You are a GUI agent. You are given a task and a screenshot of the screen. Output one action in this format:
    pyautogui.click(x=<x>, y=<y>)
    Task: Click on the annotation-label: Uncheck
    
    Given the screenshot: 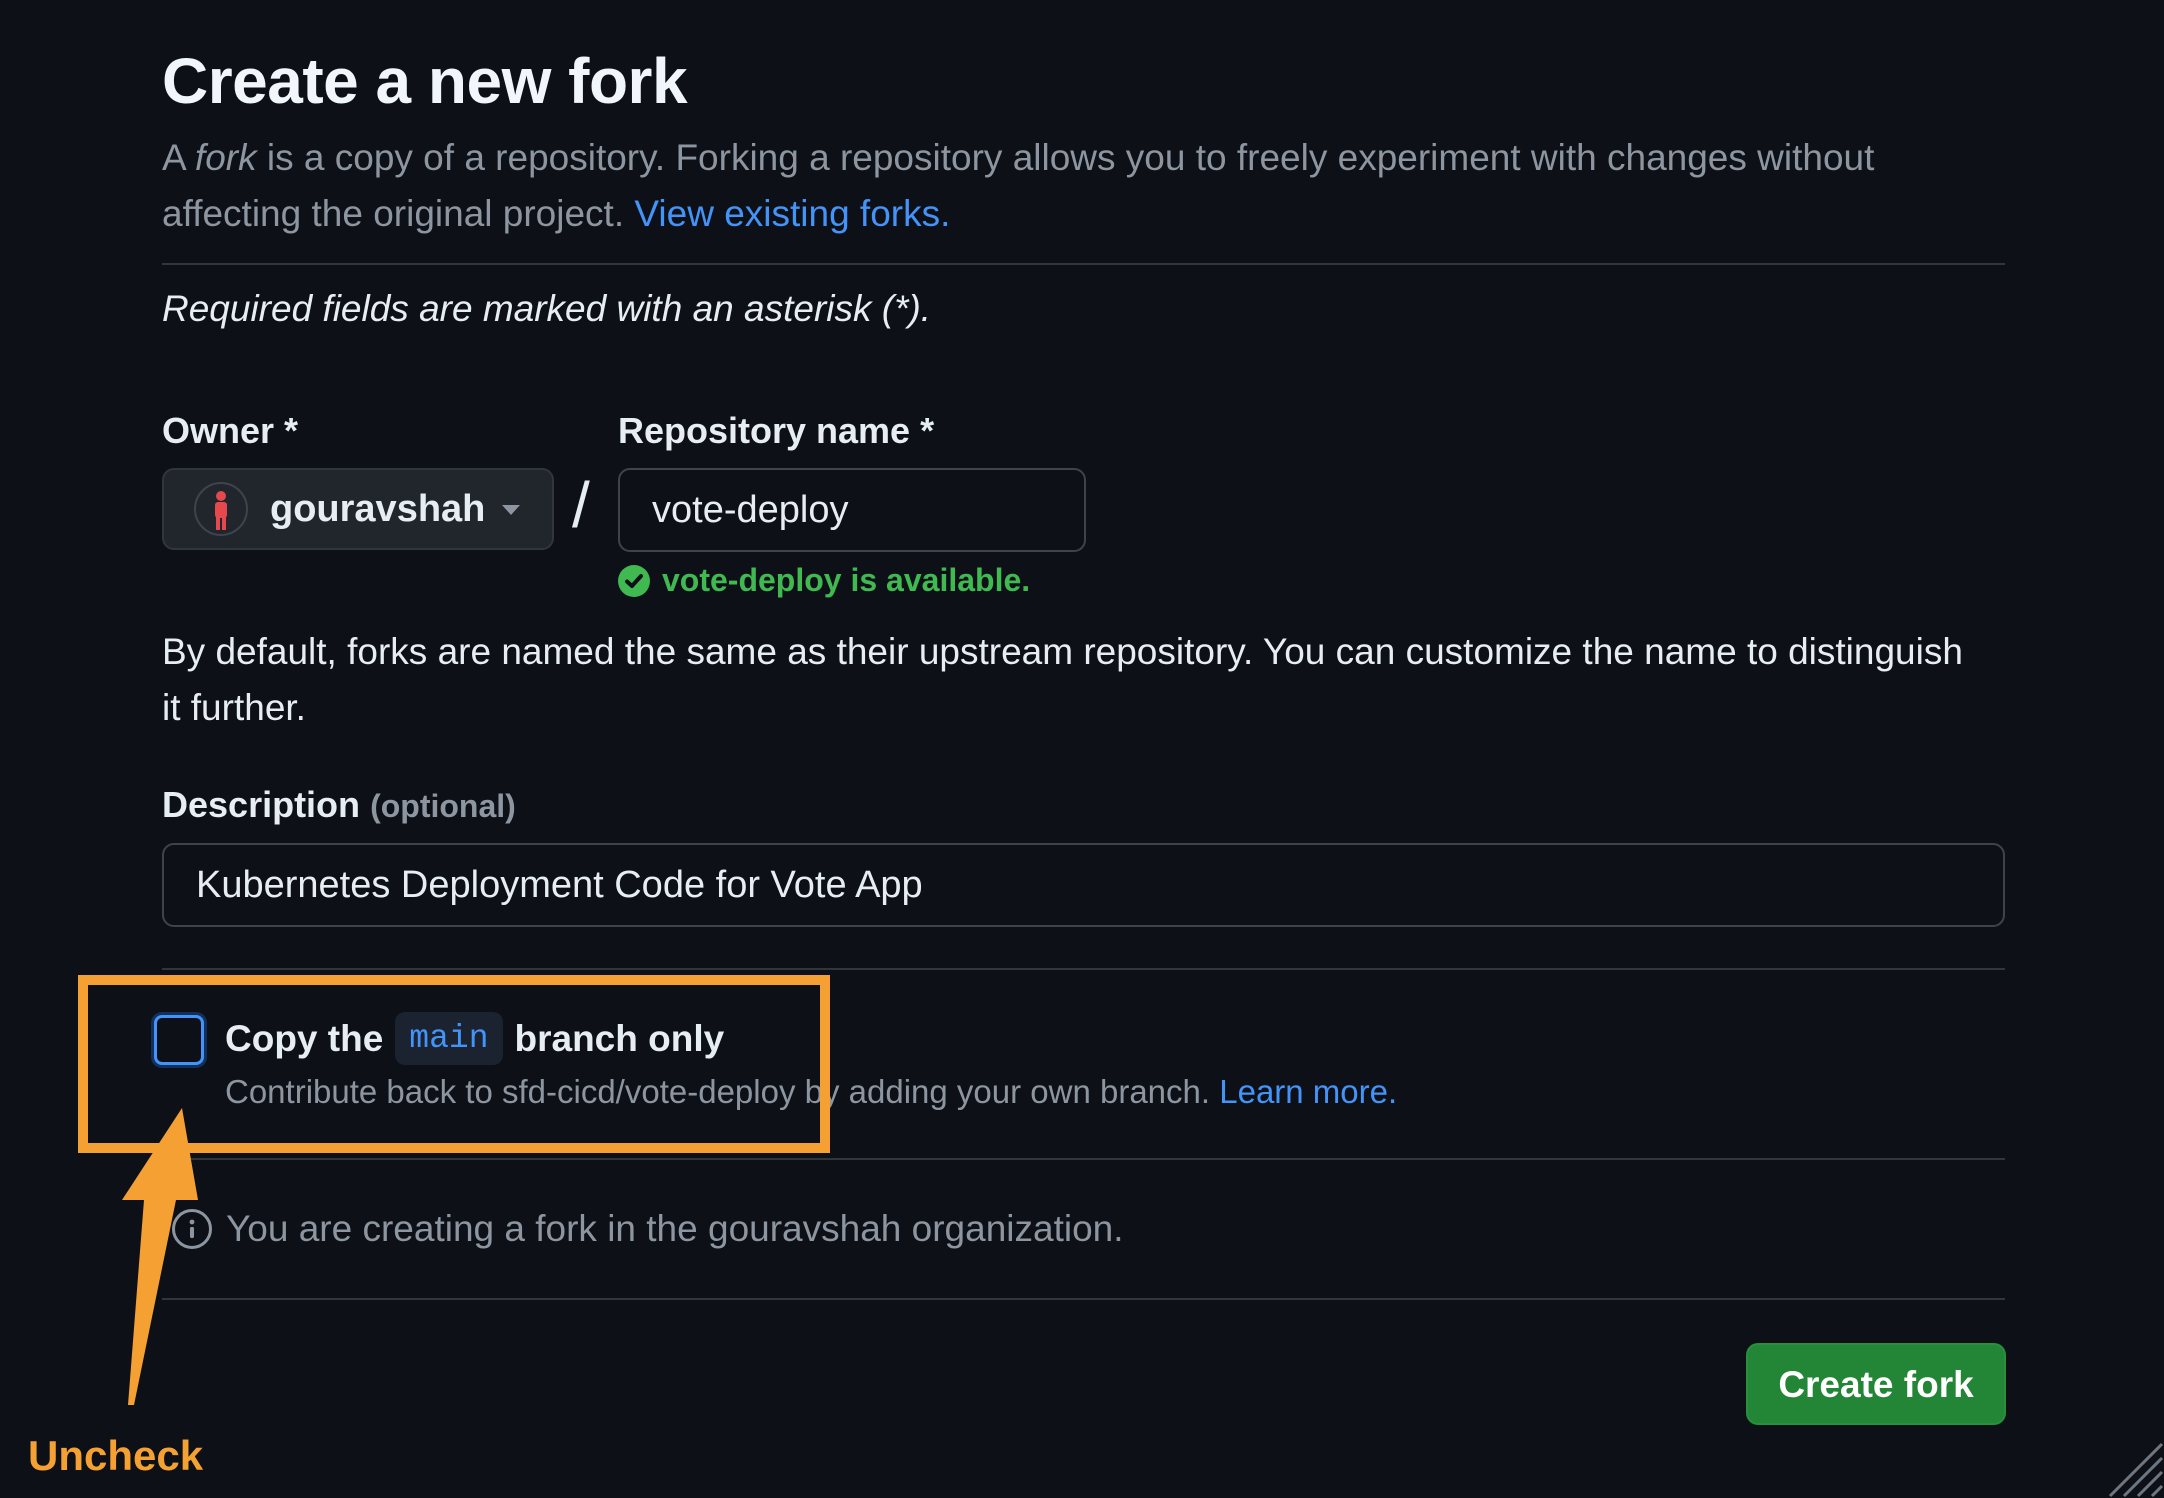 What is the action you would take?
    pyautogui.click(x=116, y=1455)
    